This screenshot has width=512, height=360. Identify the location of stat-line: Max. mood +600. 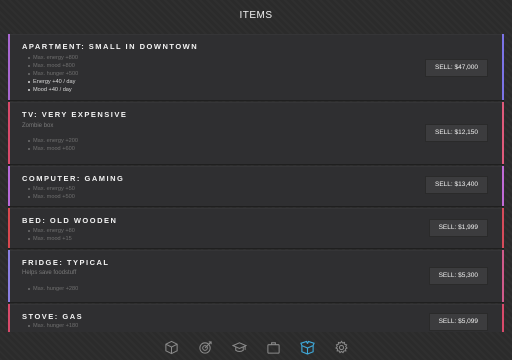
(53, 149).